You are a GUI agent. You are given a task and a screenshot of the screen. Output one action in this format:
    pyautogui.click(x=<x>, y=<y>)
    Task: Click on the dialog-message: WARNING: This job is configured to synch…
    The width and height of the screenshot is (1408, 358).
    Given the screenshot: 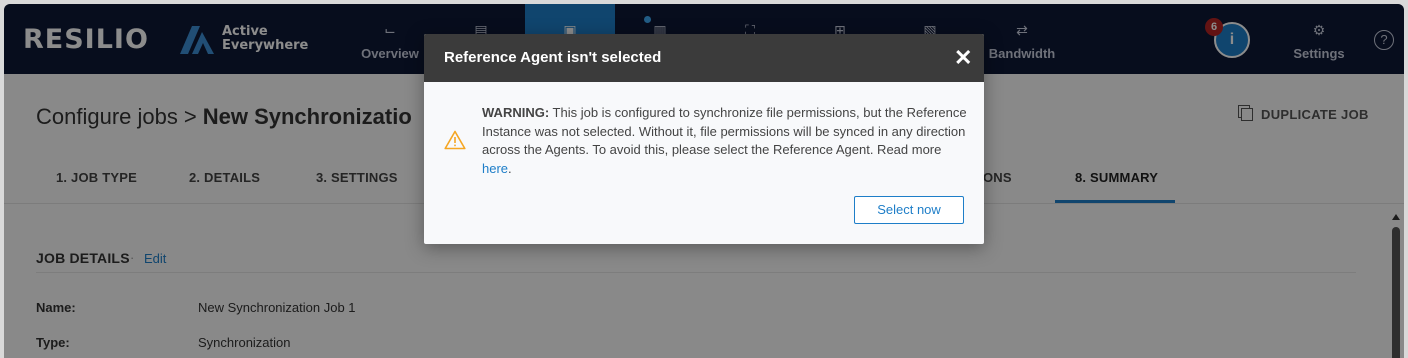 What is the action you would take?
    pyautogui.click(x=724, y=141)
    